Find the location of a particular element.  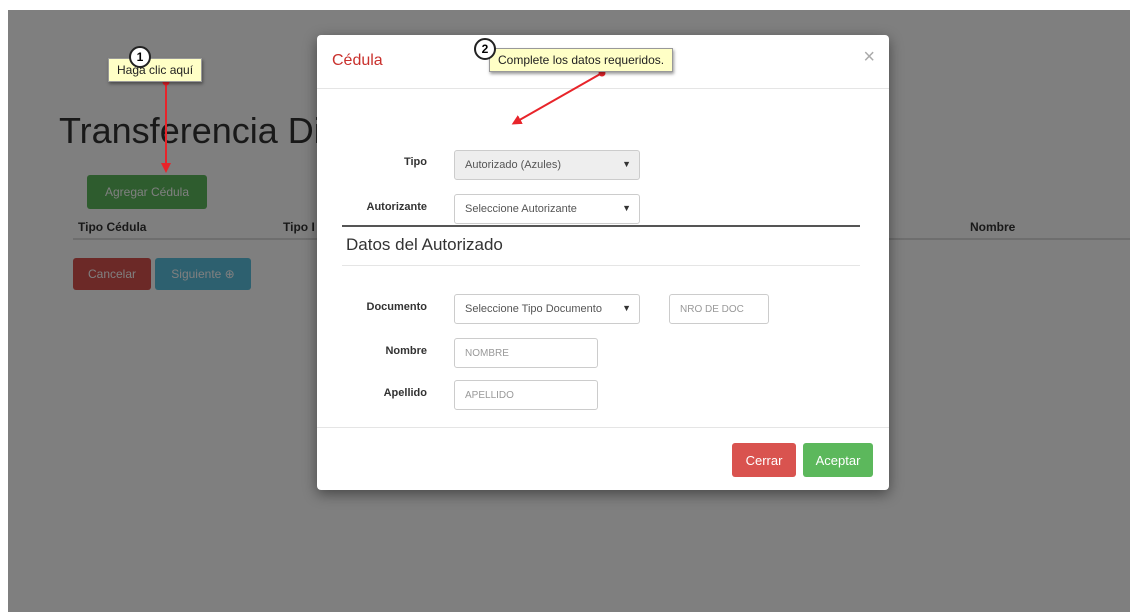

callout-step-1-text: Haga clic aquí is located at coordinates (155, 70).